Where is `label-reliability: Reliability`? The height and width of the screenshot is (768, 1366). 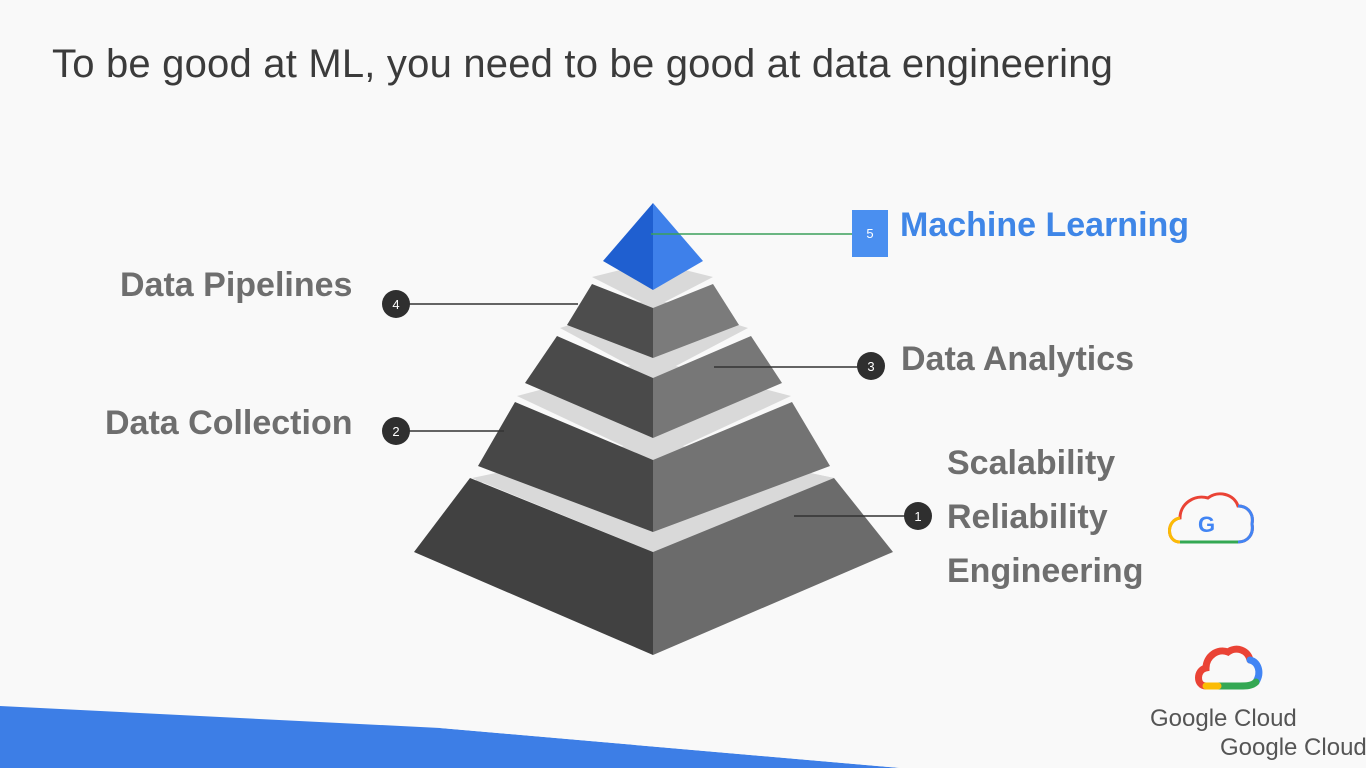 label-reliability: Reliability is located at coordinates (1027, 517).